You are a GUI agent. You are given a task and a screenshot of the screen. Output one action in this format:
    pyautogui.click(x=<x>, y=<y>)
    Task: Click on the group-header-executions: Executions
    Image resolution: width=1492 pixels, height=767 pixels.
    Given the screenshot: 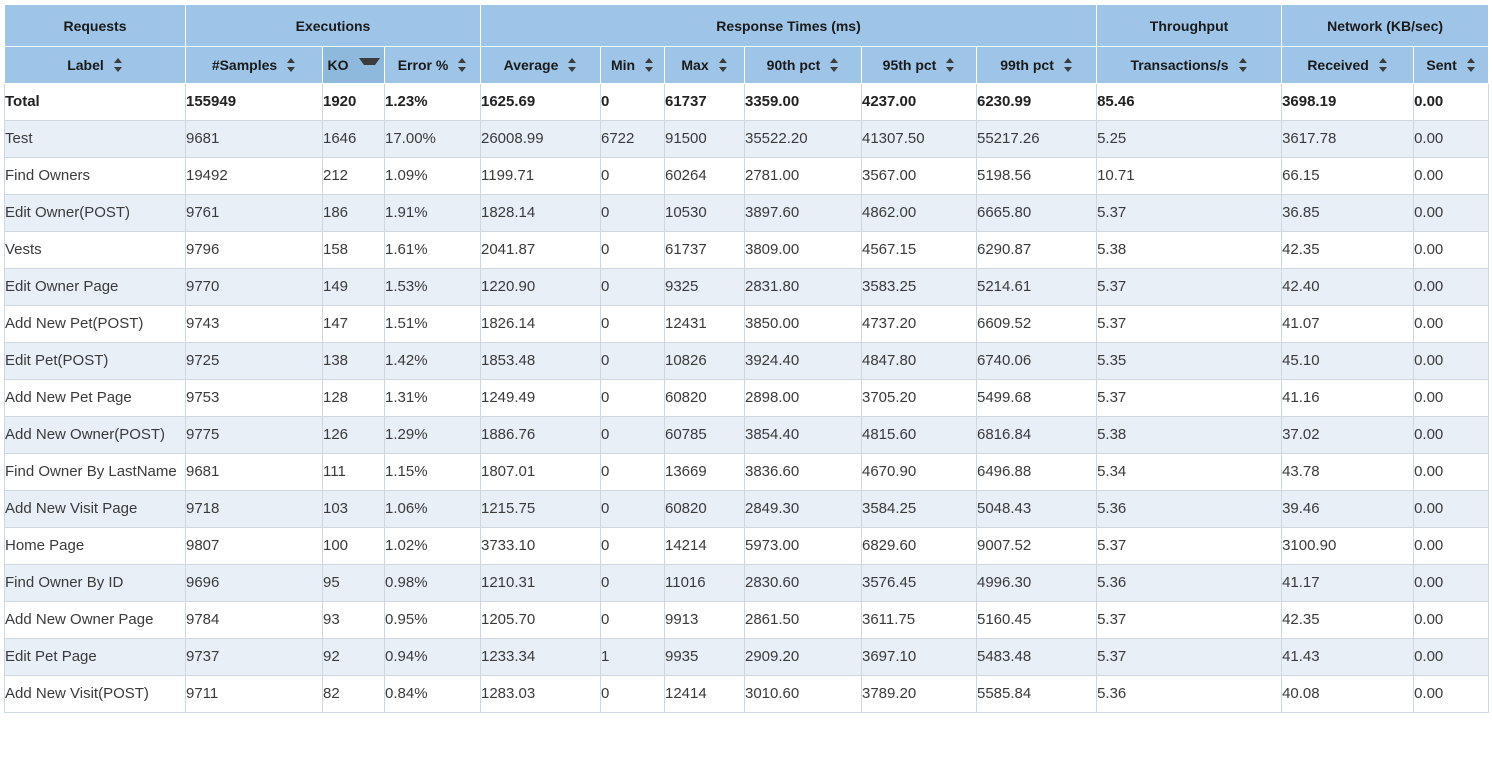 What is the action you would take?
    pyautogui.click(x=333, y=25)
    